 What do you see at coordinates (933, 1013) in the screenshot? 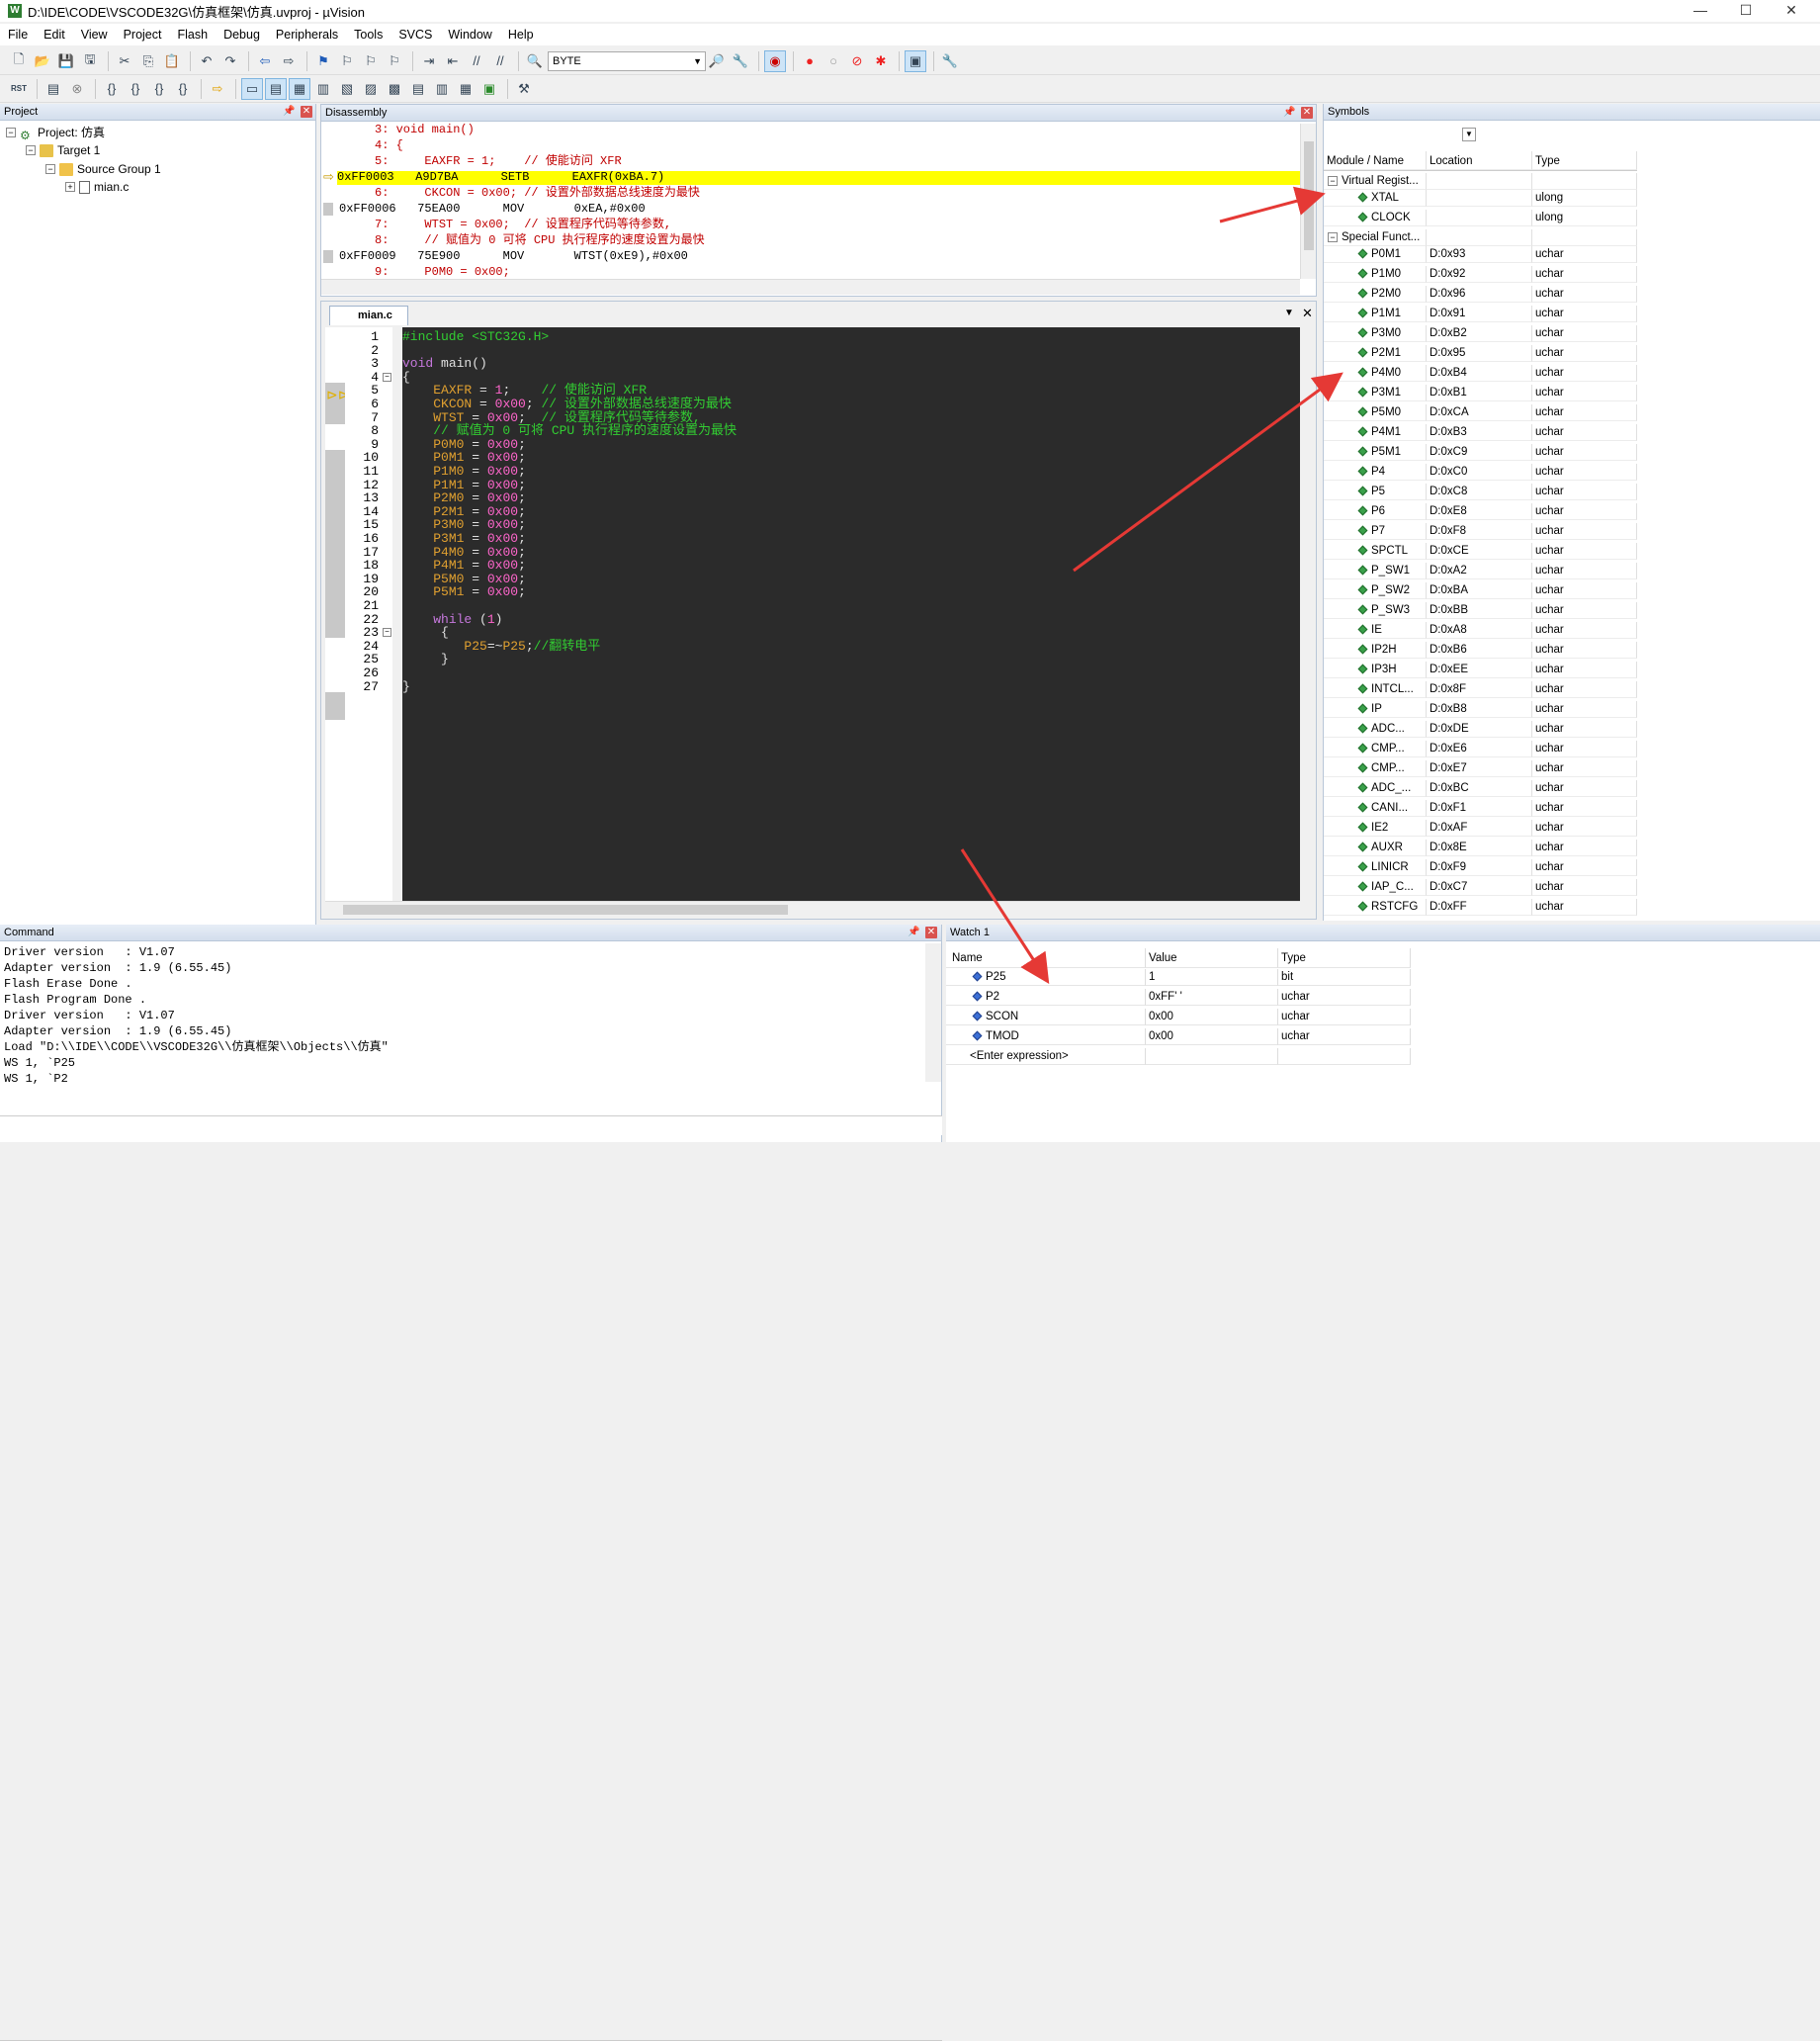
I see `vertical-scrollbar` at bounding box center [933, 1013].